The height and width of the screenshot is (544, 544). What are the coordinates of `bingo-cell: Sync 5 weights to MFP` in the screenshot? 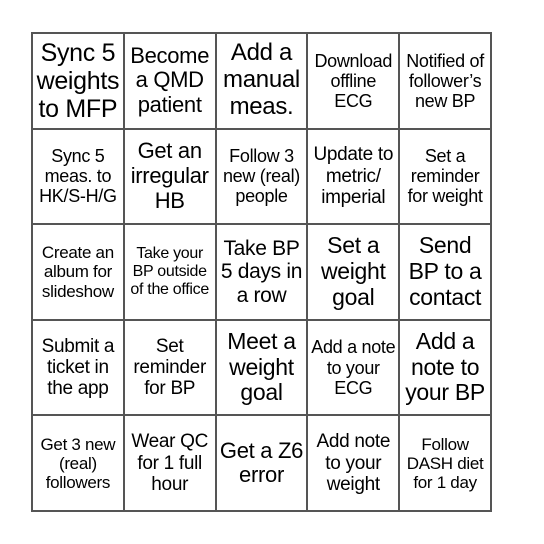 It's located at (78, 81).